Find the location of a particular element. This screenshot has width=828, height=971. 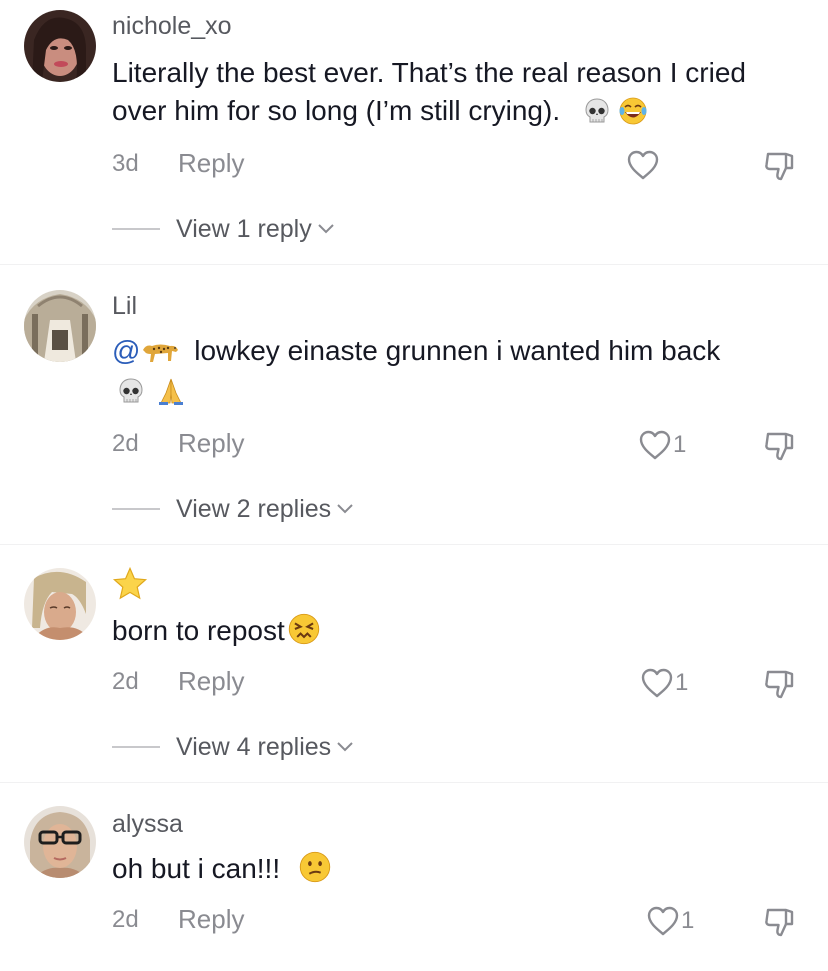

comment-text: born to repost is located at coordinates (457, 631).